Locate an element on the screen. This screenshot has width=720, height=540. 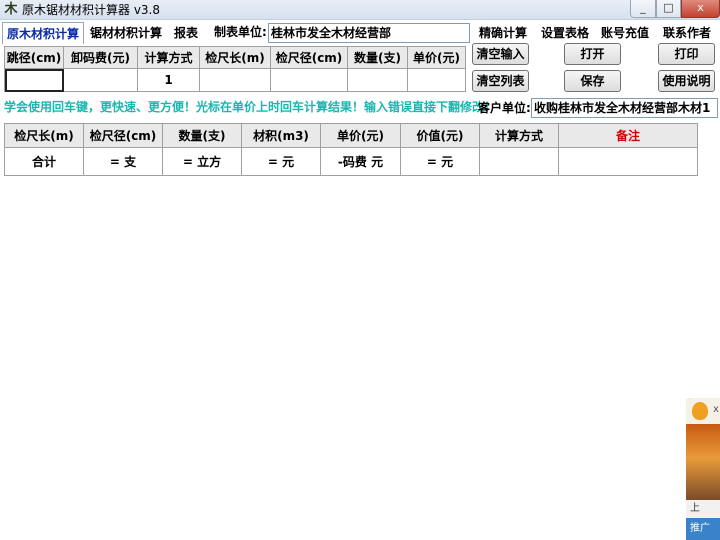
tab-sawn-timber: 锯材材积计算 is located at coordinates (126, 33).